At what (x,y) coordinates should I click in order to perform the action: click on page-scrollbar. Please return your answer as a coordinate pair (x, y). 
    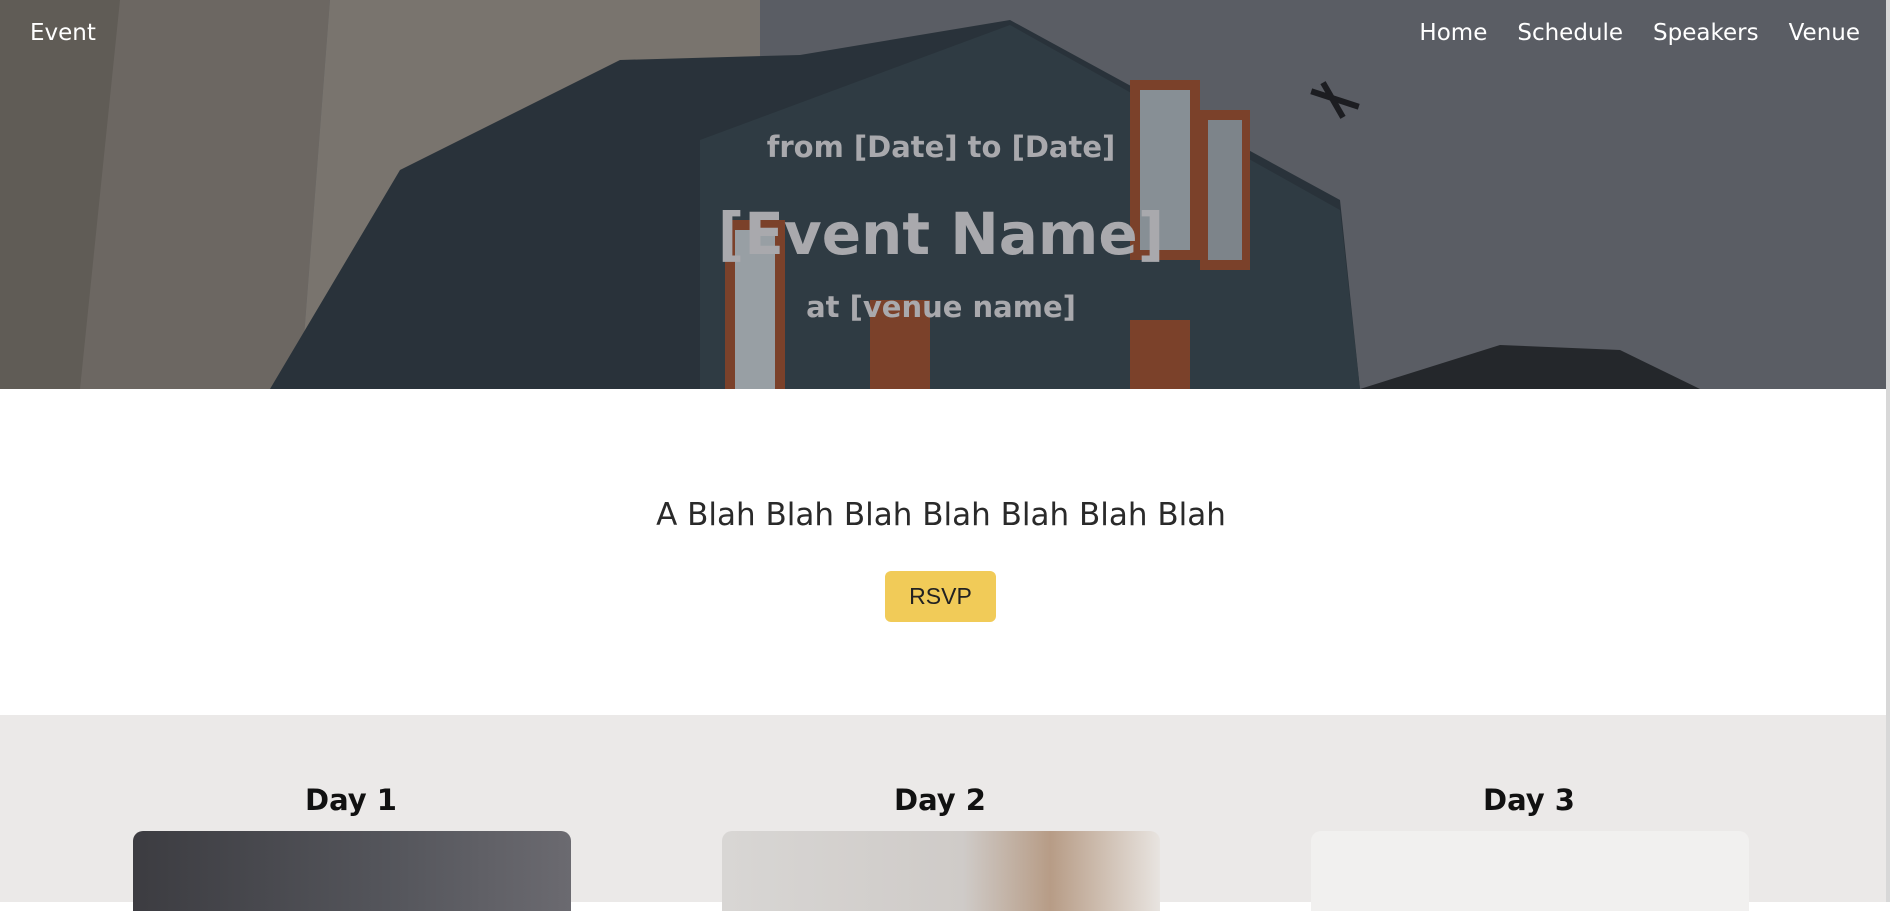
    Looking at the image, I should click on (1888, 451).